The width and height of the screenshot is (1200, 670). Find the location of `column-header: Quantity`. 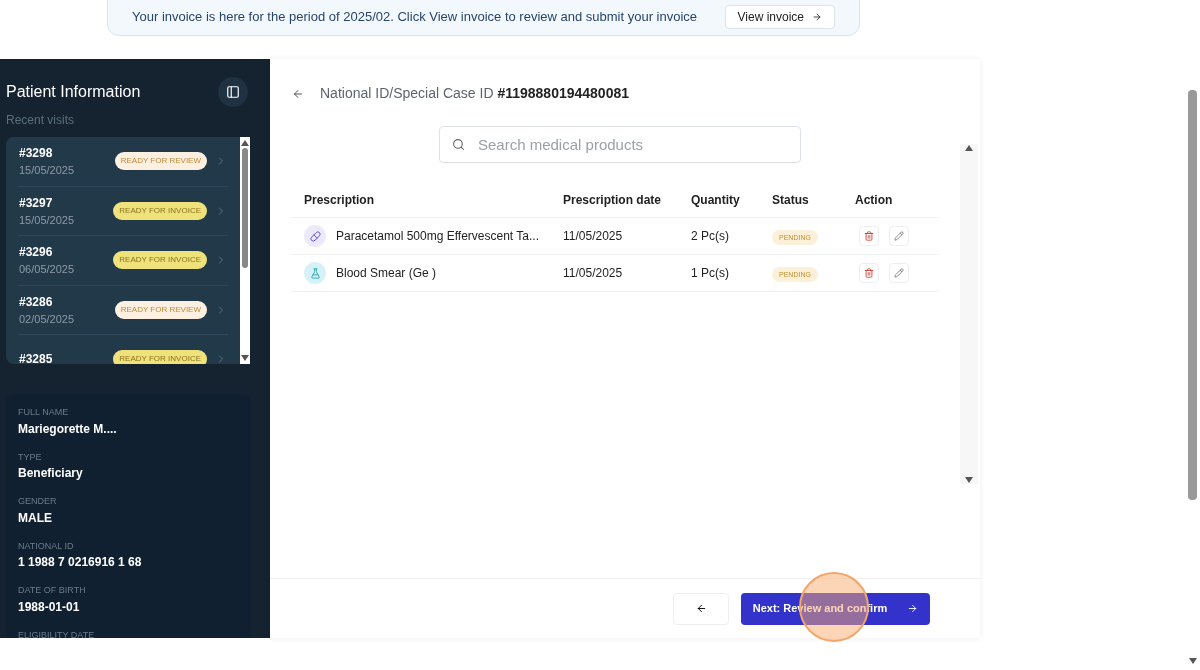

column-header: Quantity is located at coordinates (716, 200).